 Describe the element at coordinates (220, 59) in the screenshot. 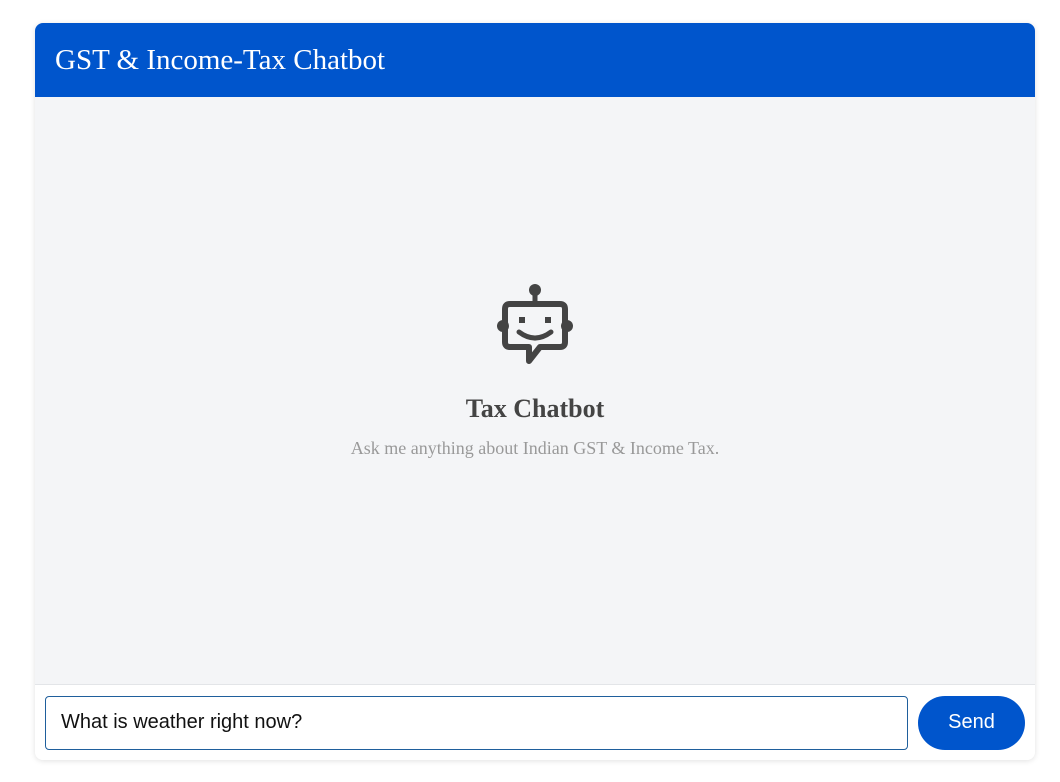

I see `app-title: GST & Income-Tax Chatbot` at that location.